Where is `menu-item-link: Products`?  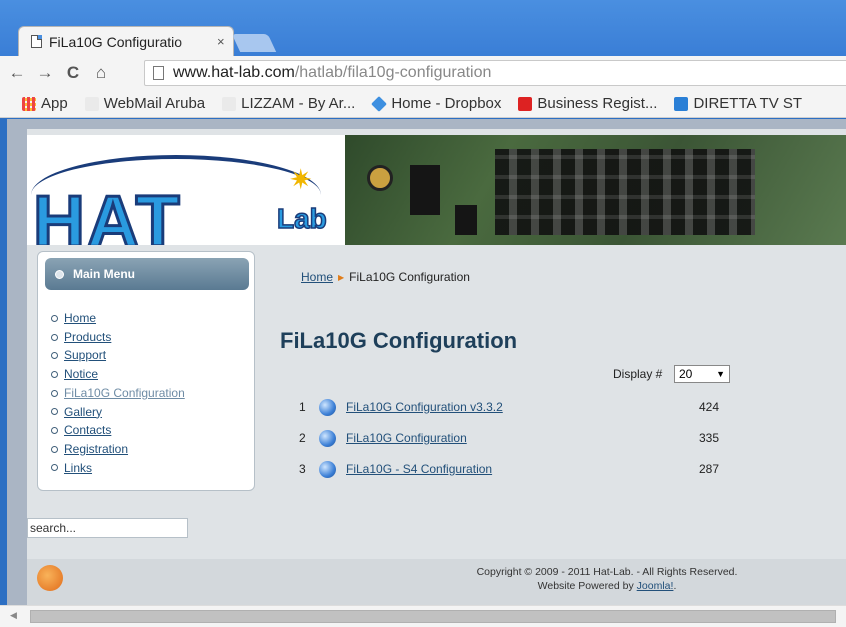 menu-item-link: Products is located at coordinates (87, 337).